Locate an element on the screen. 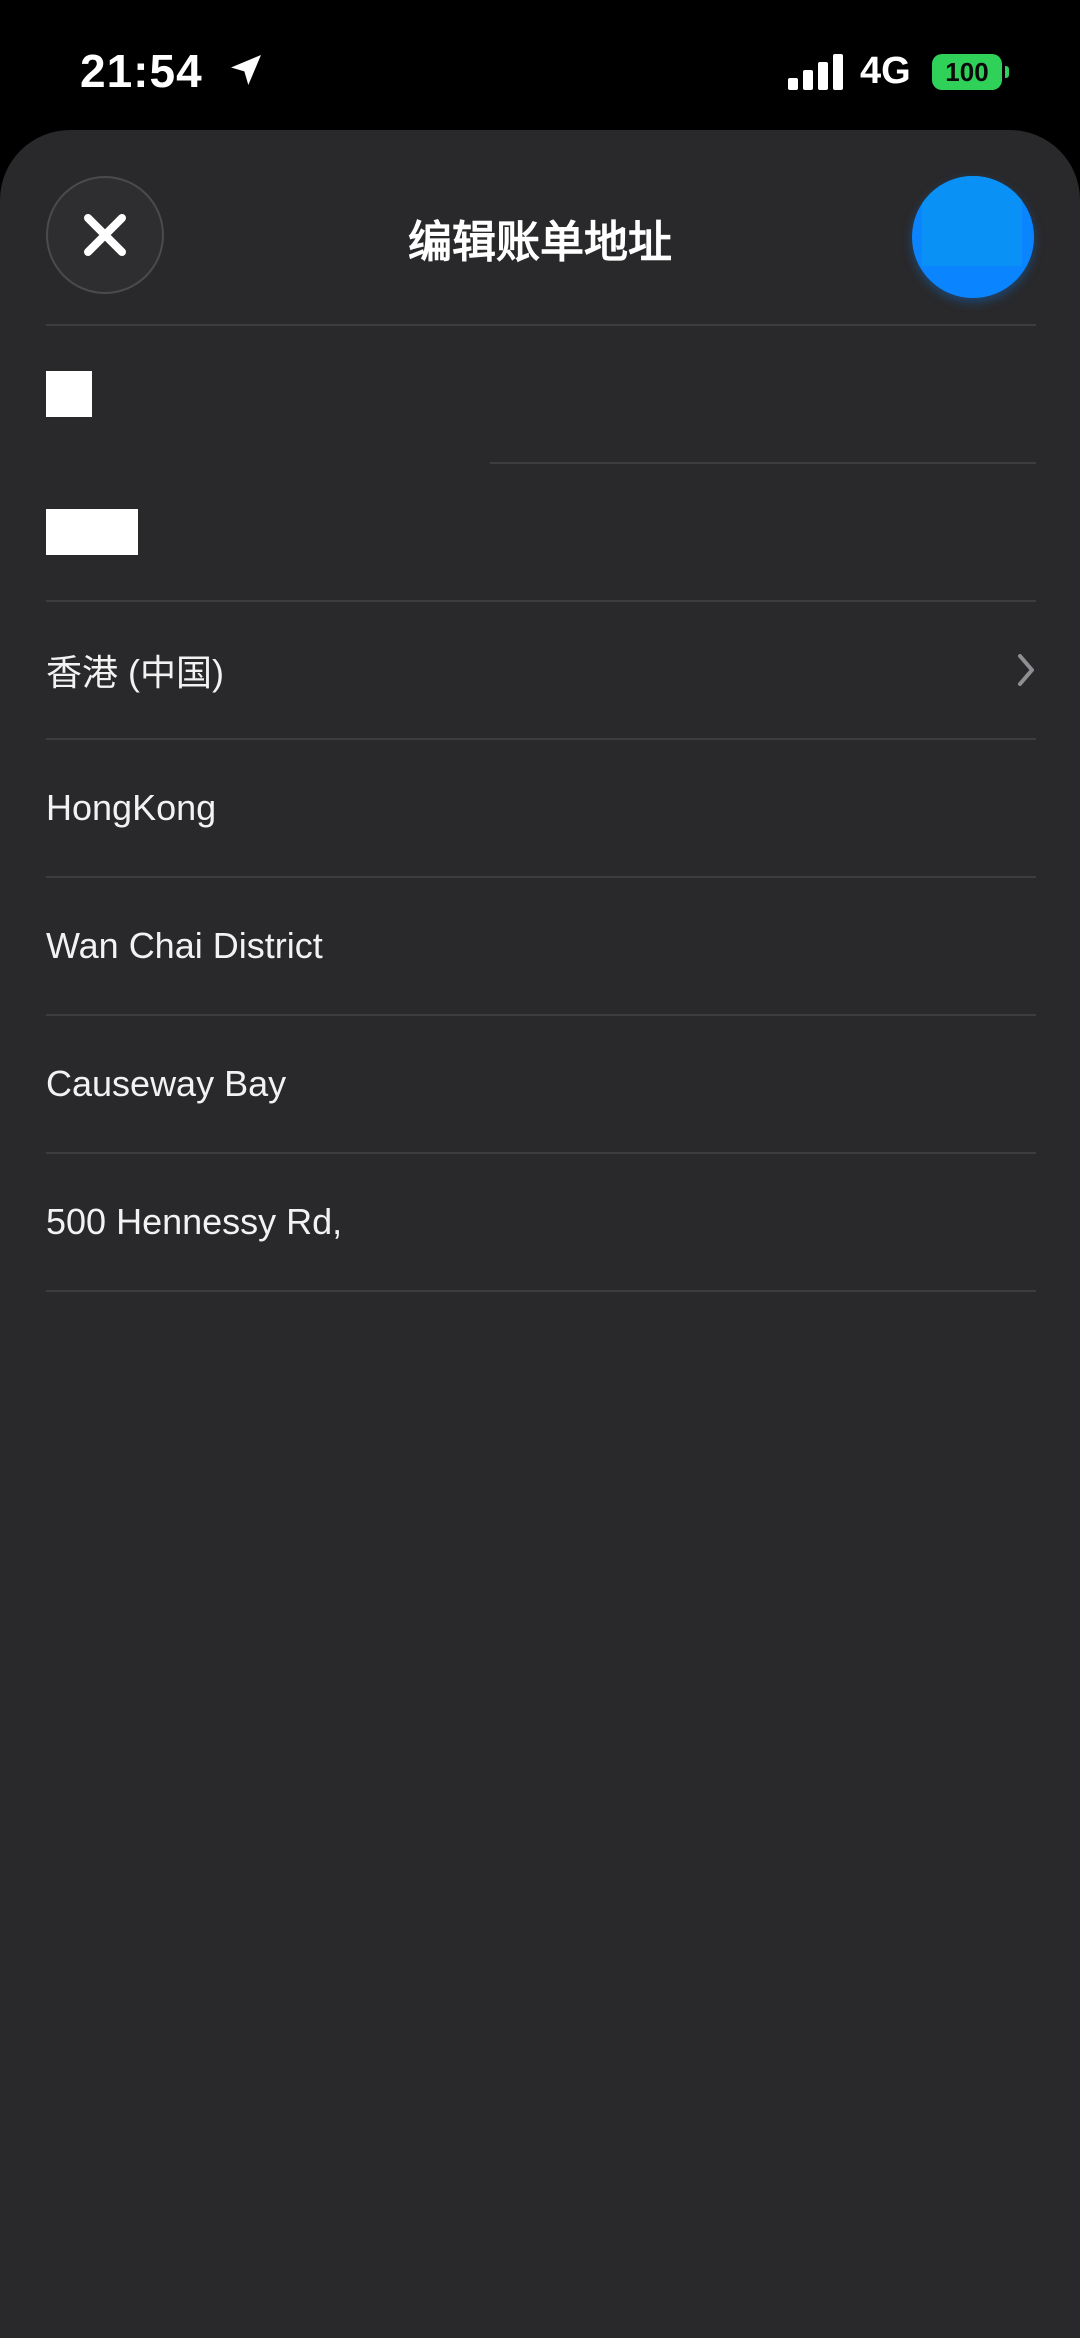 This screenshot has width=1080, height=2338. close-icon is located at coordinates (105, 235).